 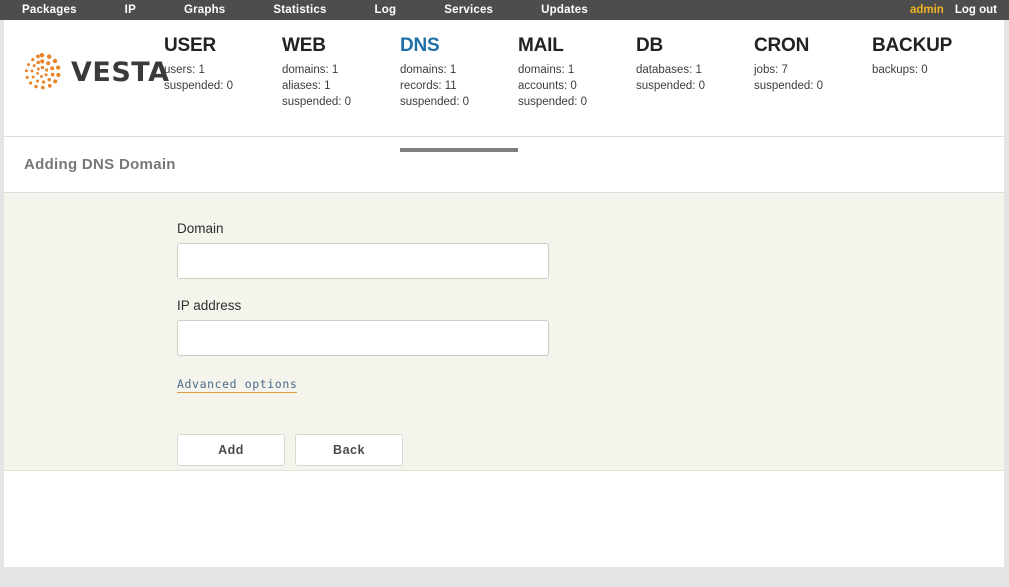 What do you see at coordinates (931, 85) in the screenshot?
I see `stat-panel-backup: BACKUP backups: 0` at bounding box center [931, 85].